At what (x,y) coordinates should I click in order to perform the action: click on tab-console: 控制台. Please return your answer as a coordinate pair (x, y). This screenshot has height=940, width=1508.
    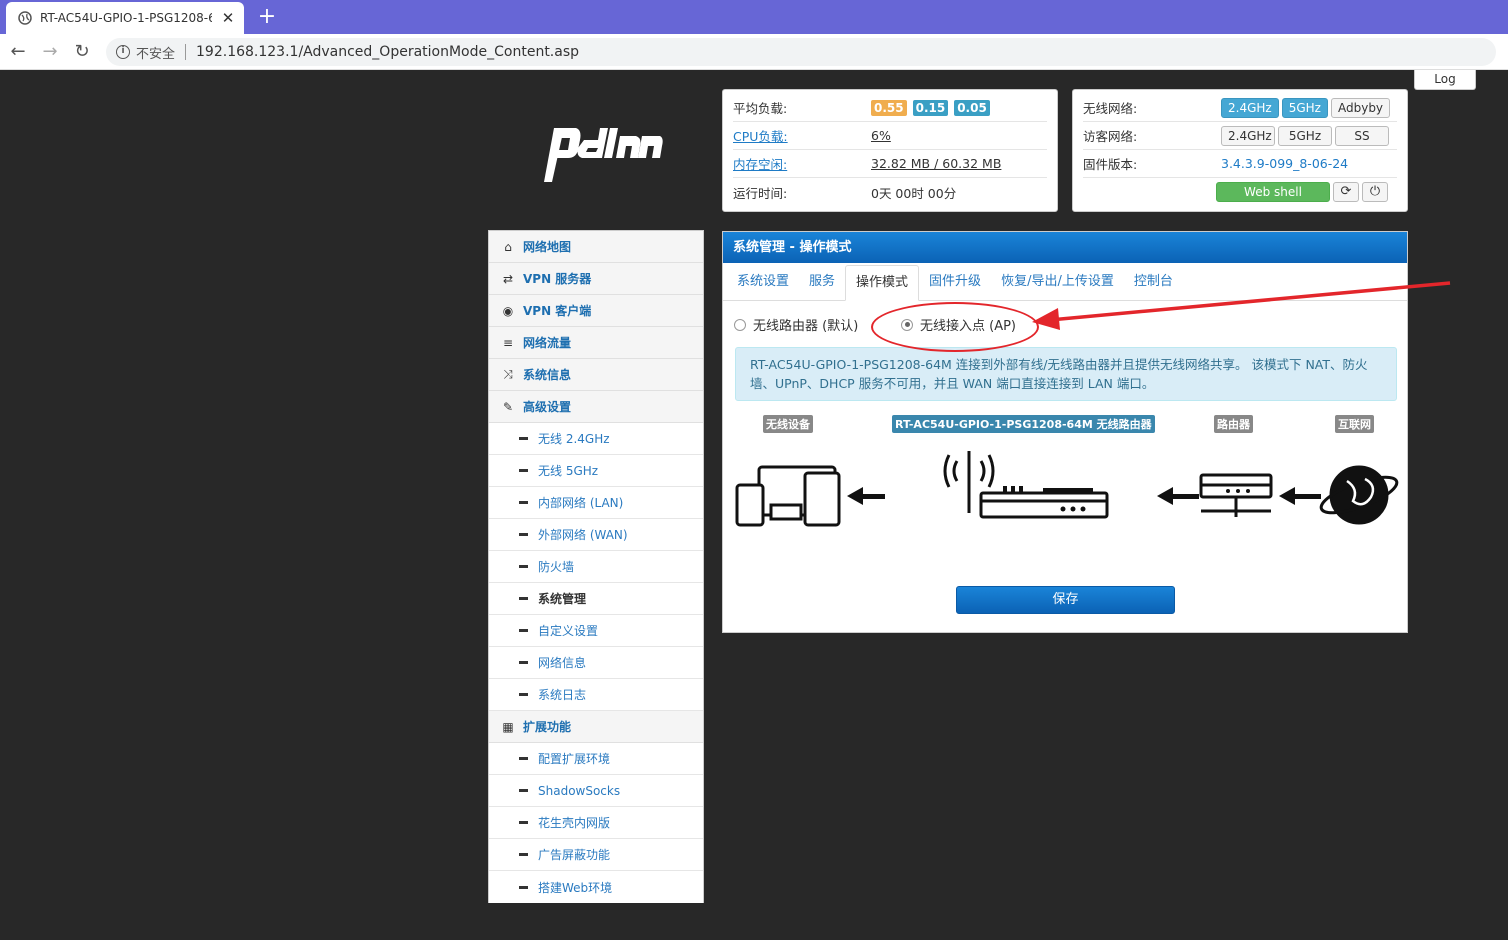
    Looking at the image, I should click on (1153, 282).